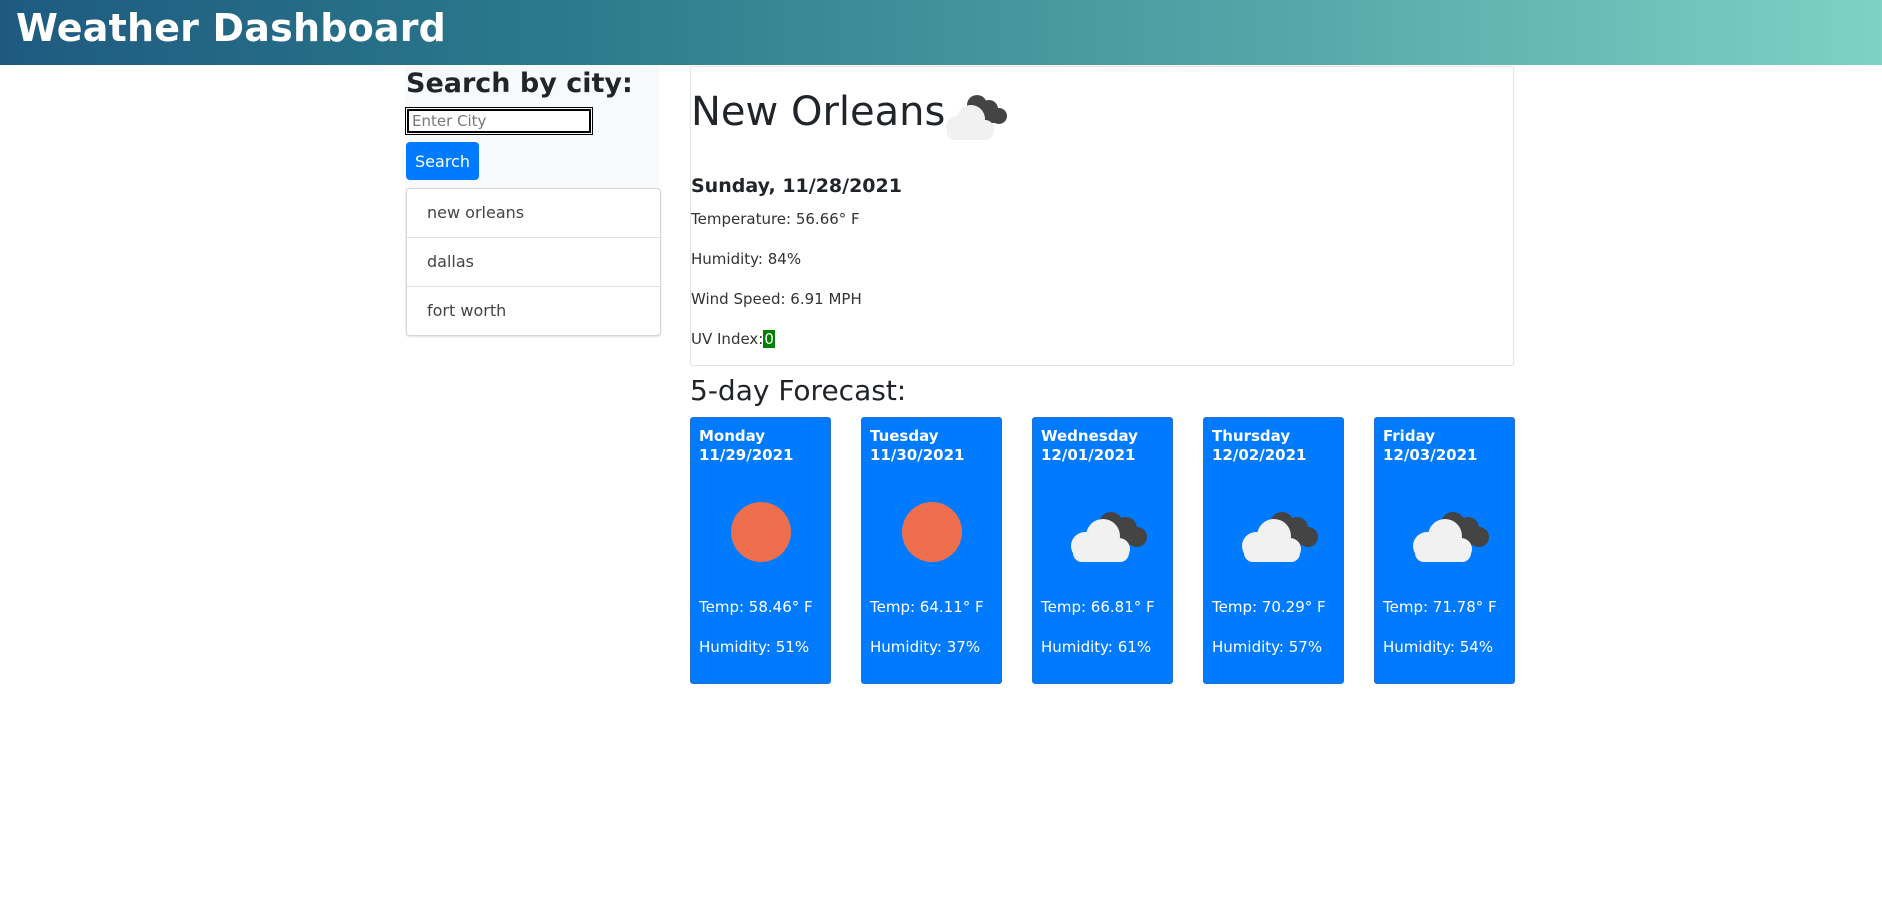 The height and width of the screenshot is (920, 1882). What do you see at coordinates (1096, 647) in the screenshot?
I see `forecast-humidity: Humidity: 61%` at bounding box center [1096, 647].